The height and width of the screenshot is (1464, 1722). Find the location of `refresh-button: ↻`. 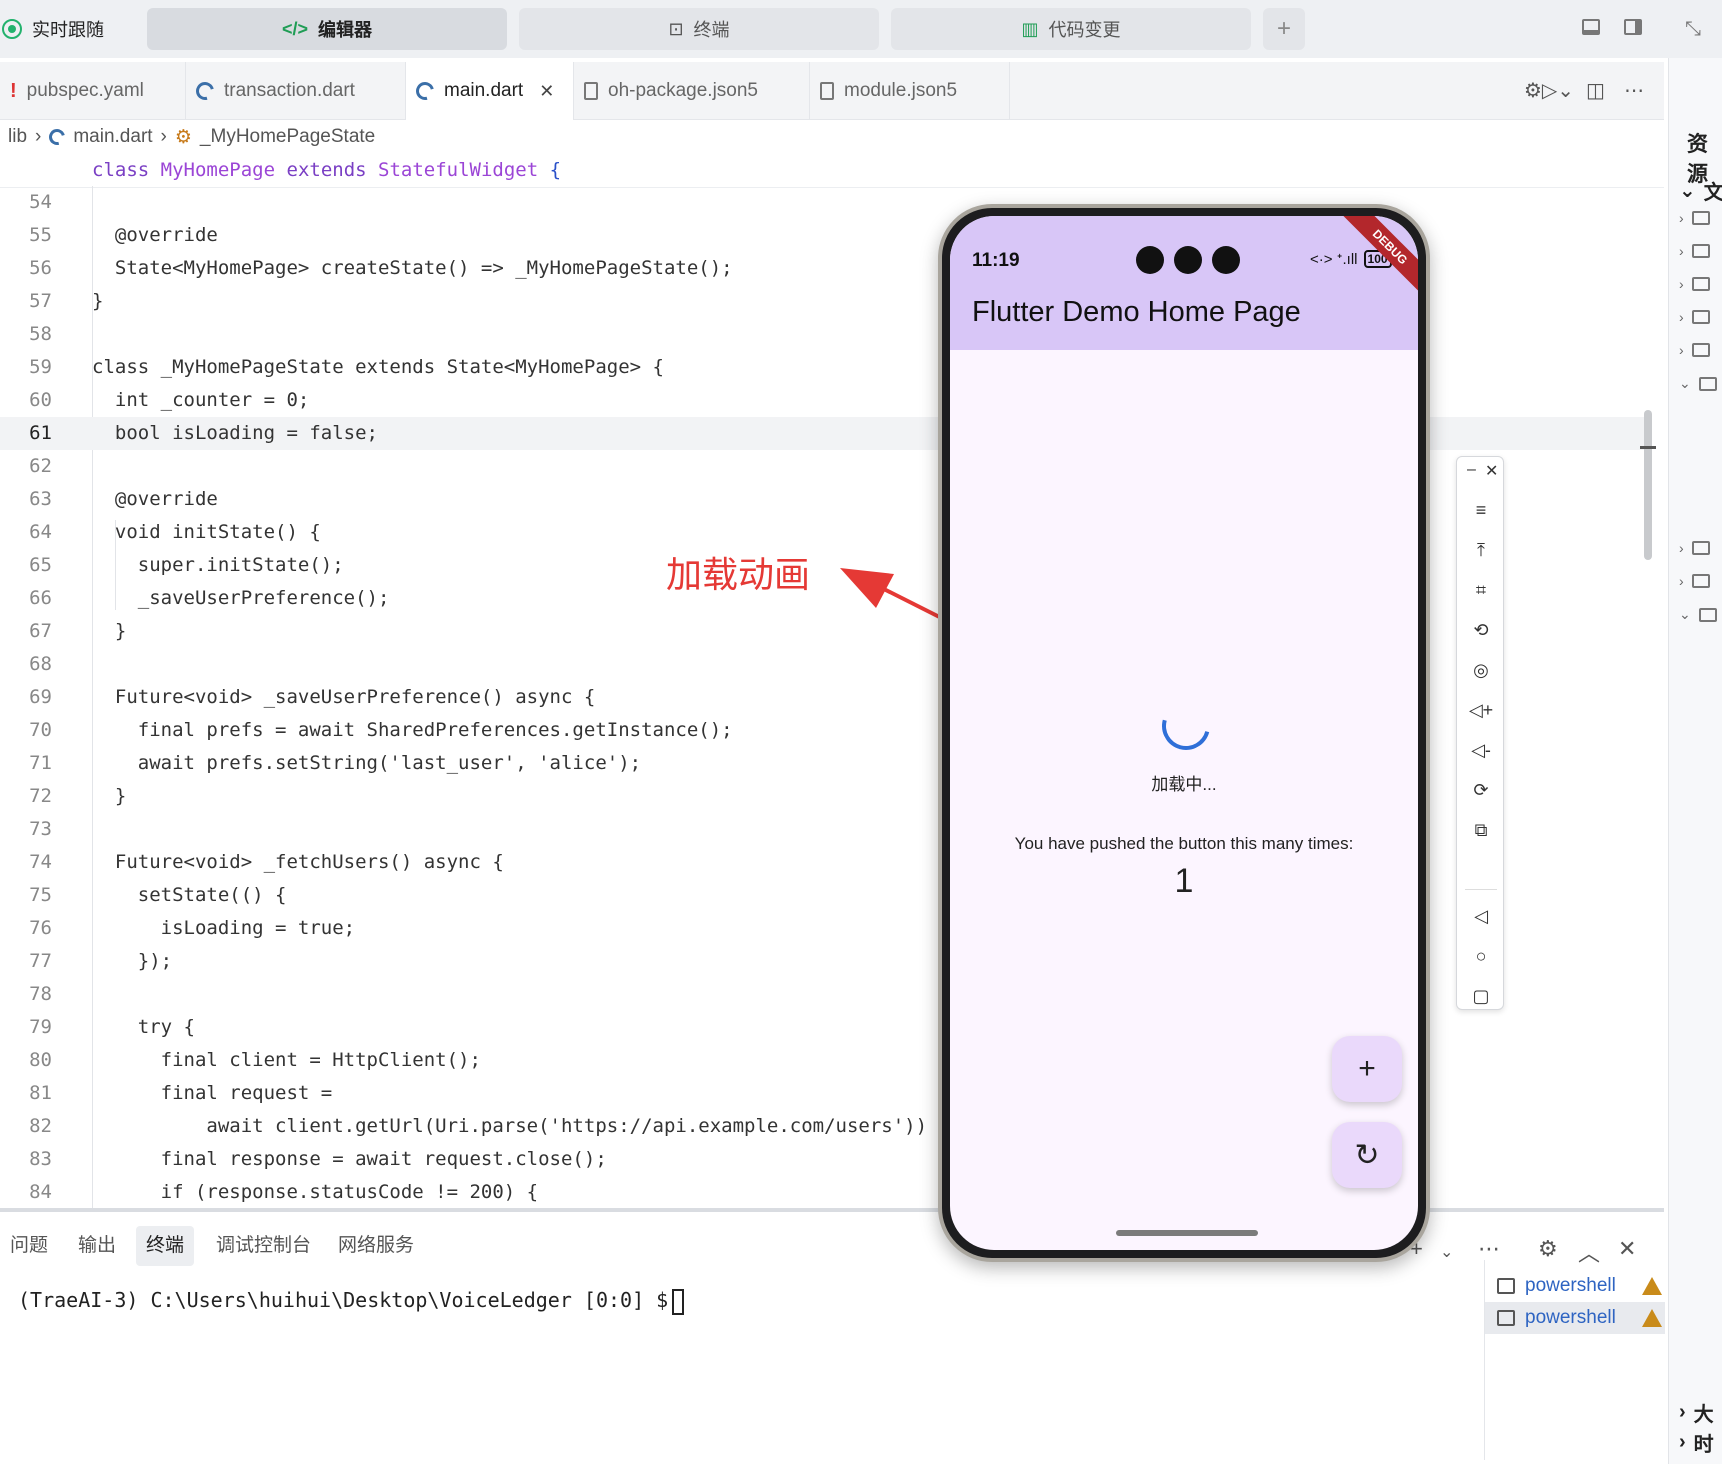

refresh-button: ↻ is located at coordinates (1367, 1155).